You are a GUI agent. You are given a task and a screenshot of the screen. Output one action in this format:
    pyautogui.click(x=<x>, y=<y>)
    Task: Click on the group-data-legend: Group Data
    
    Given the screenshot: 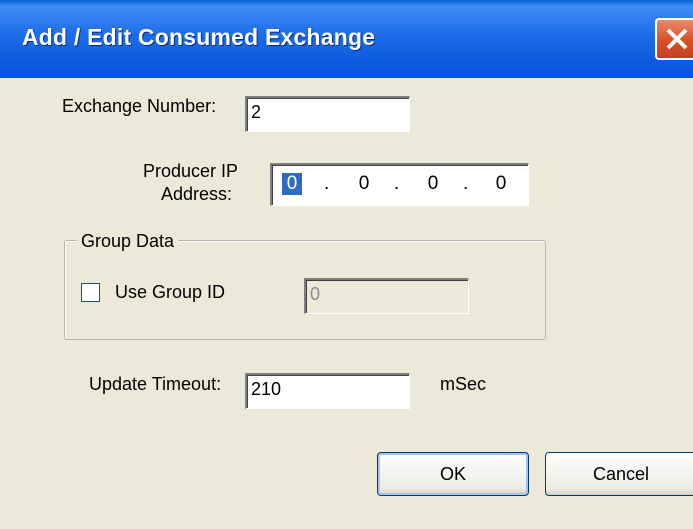 What is the action you would take?
    pyautogui.click(x=128, y=241)
    